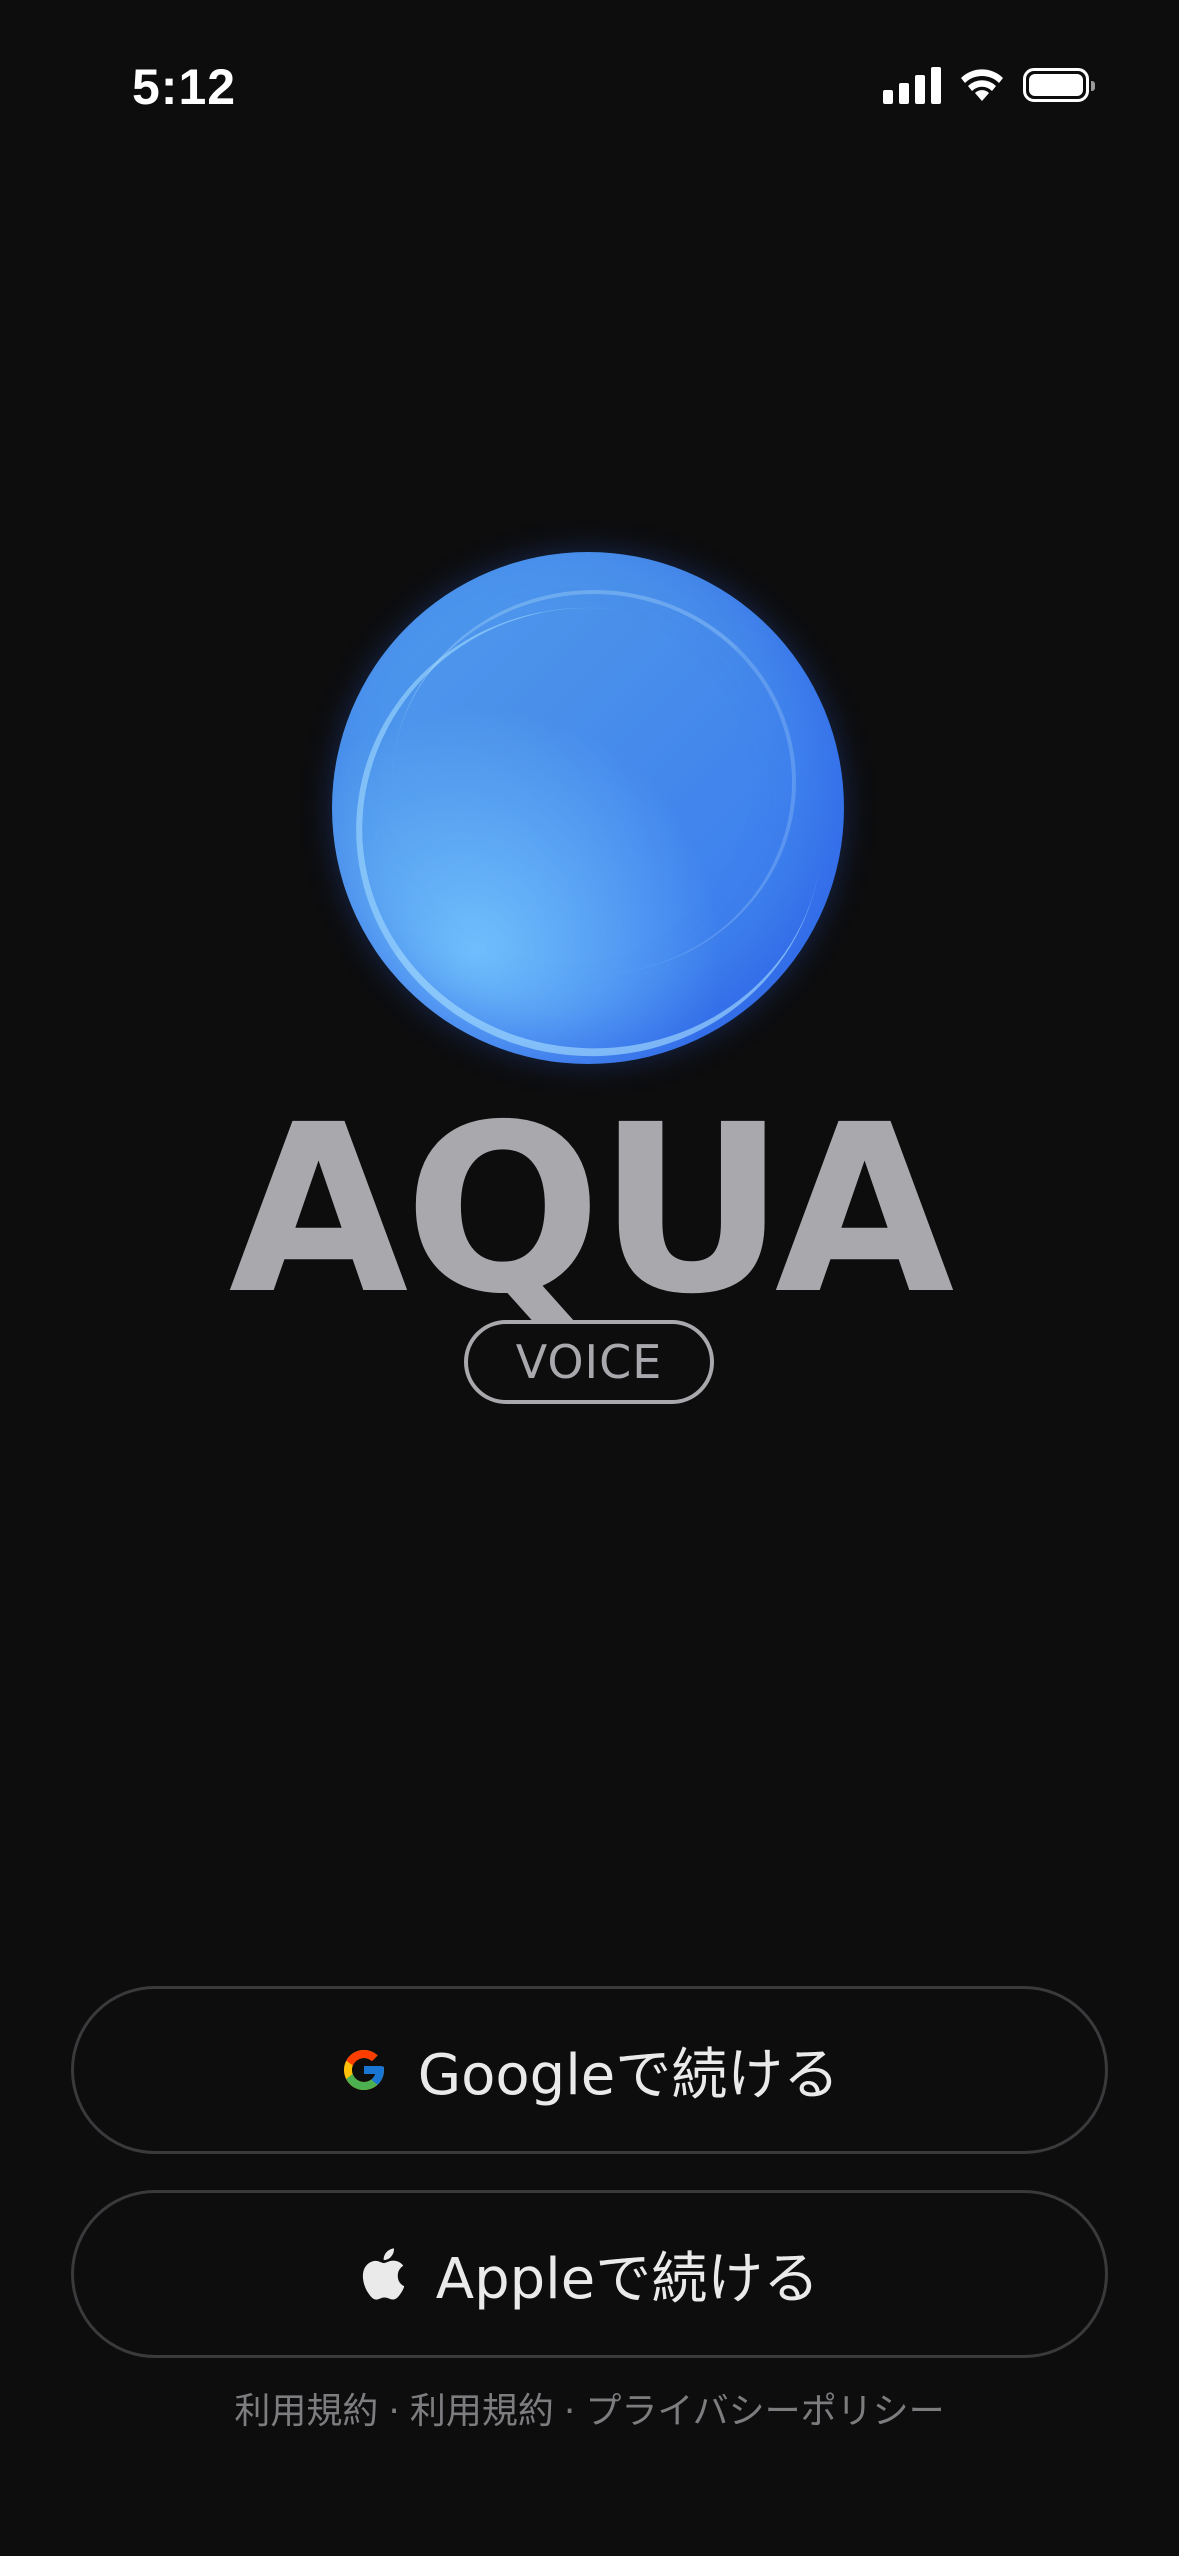 This screenshot has width=1179, height=2556. I want to click on continue-with-apple-button: Appleで続ける, so click(589, 2274).